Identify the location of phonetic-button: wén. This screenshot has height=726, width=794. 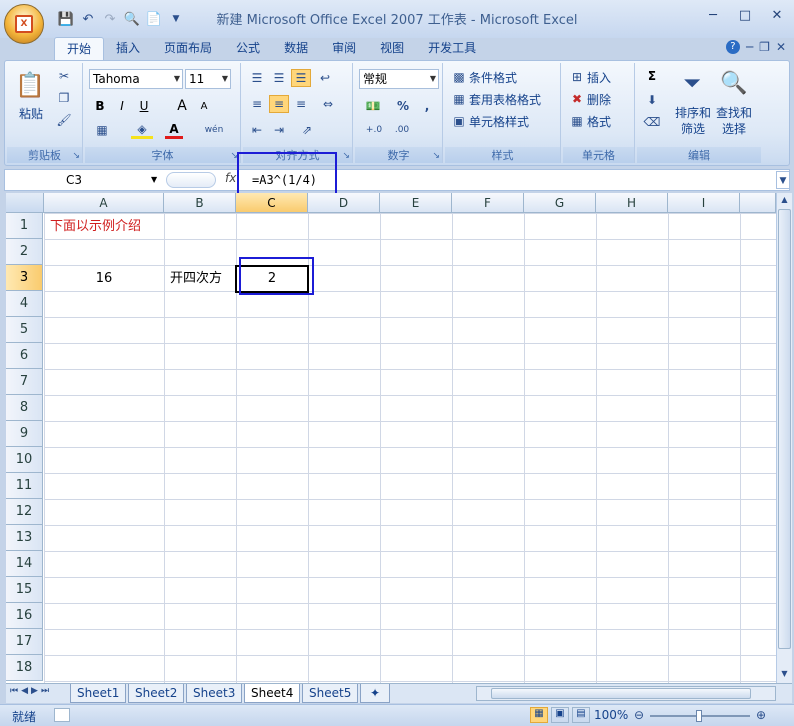
(214, 130).